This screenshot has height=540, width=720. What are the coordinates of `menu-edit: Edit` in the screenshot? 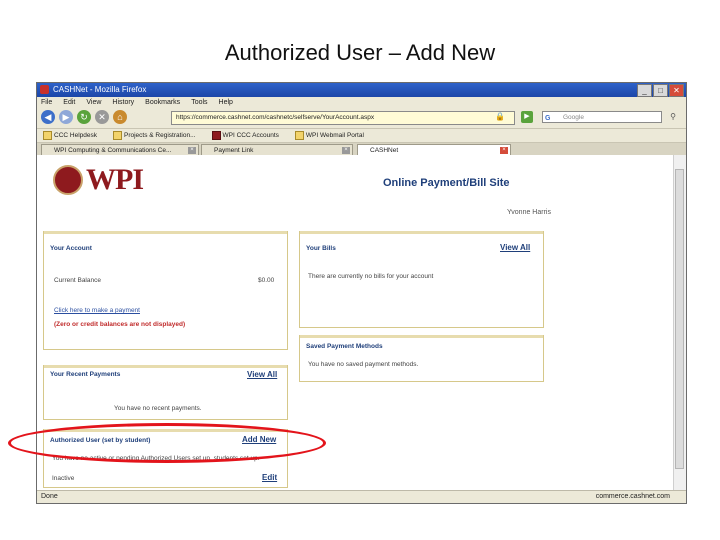 It's located at (69, 102).